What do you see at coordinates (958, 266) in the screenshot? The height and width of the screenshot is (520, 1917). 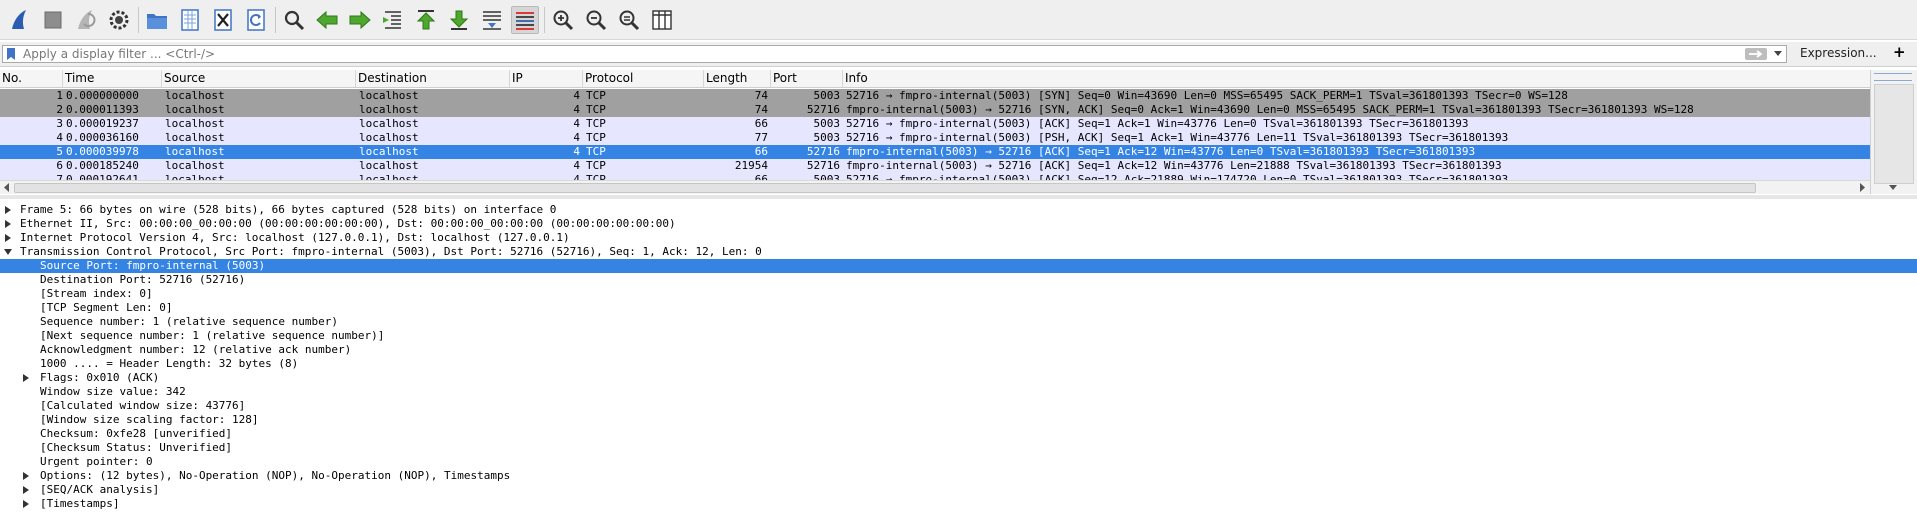 I see `detail-tree-item: Source Port: fmpro-internal (5003)` at bounding box center [958, 266].